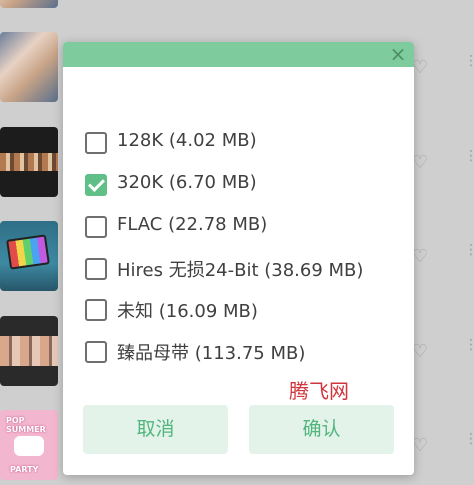 The width and height of the screenshot is (474, 485). What do you see at coordinates (155, 429) in the screenshot?
I see `cancel-button: 取消` at bounding box center [155, 429].